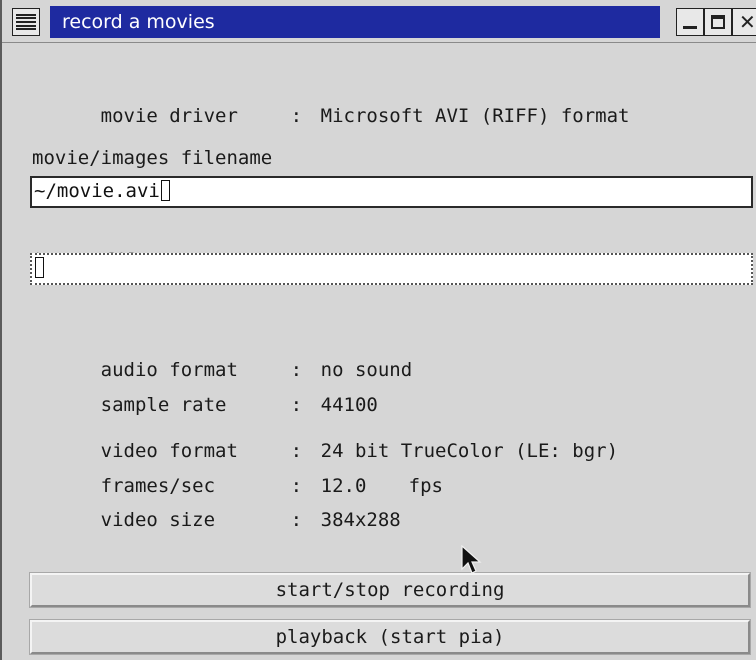 This screenshot has width=756, height=660. Describe the element at coordinates (138, 22) in the screenshot. I see `window-title: record a movies` at that location.